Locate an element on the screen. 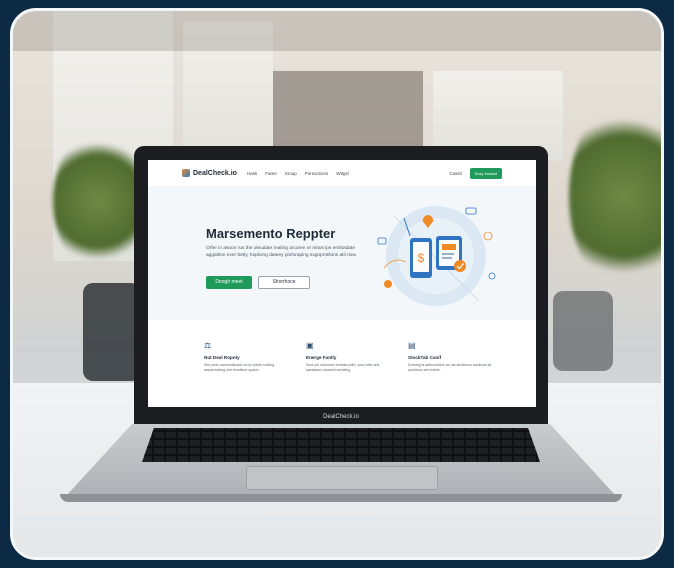  feature-title: Energe Fantly is located at coordinates (321, 357).